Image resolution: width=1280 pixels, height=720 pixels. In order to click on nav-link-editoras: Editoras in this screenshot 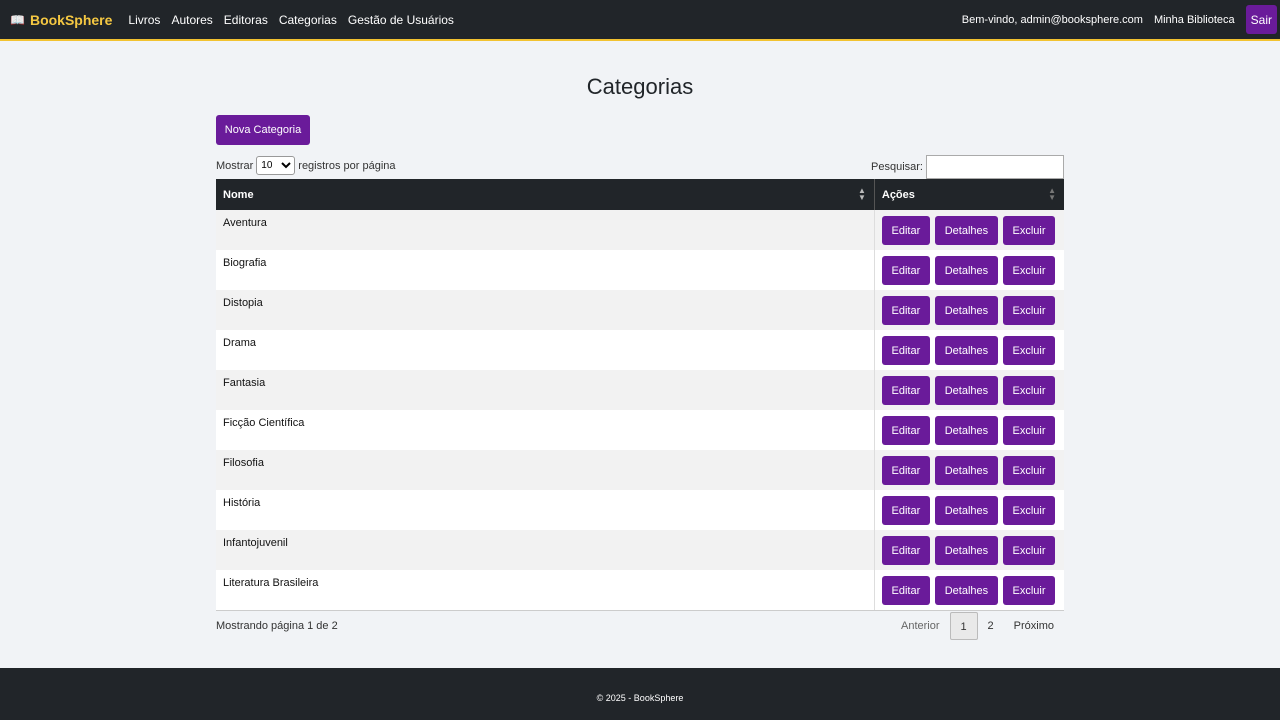, I will do `click(246, 20)`.